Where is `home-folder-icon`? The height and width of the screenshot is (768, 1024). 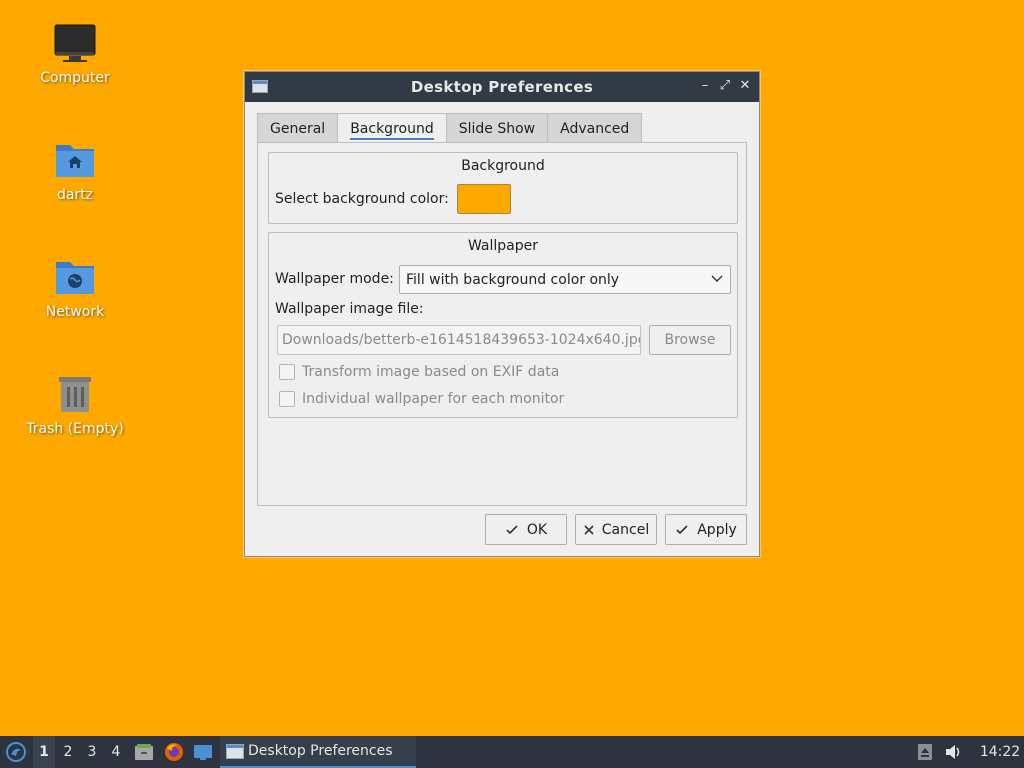 home-folder-icon is located at coordinates (75, 161).